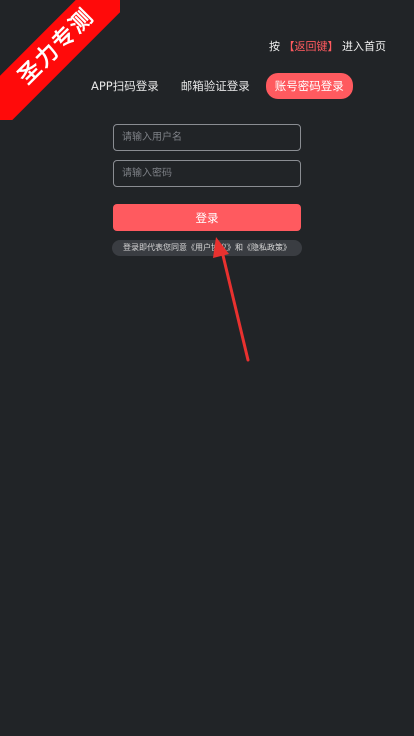 This screenshot has width=414, height=736. What do you see at coordinates (231, 299) in the screenshot?
I see `annotation-arrow-icon` at bounding box center [231, 299].